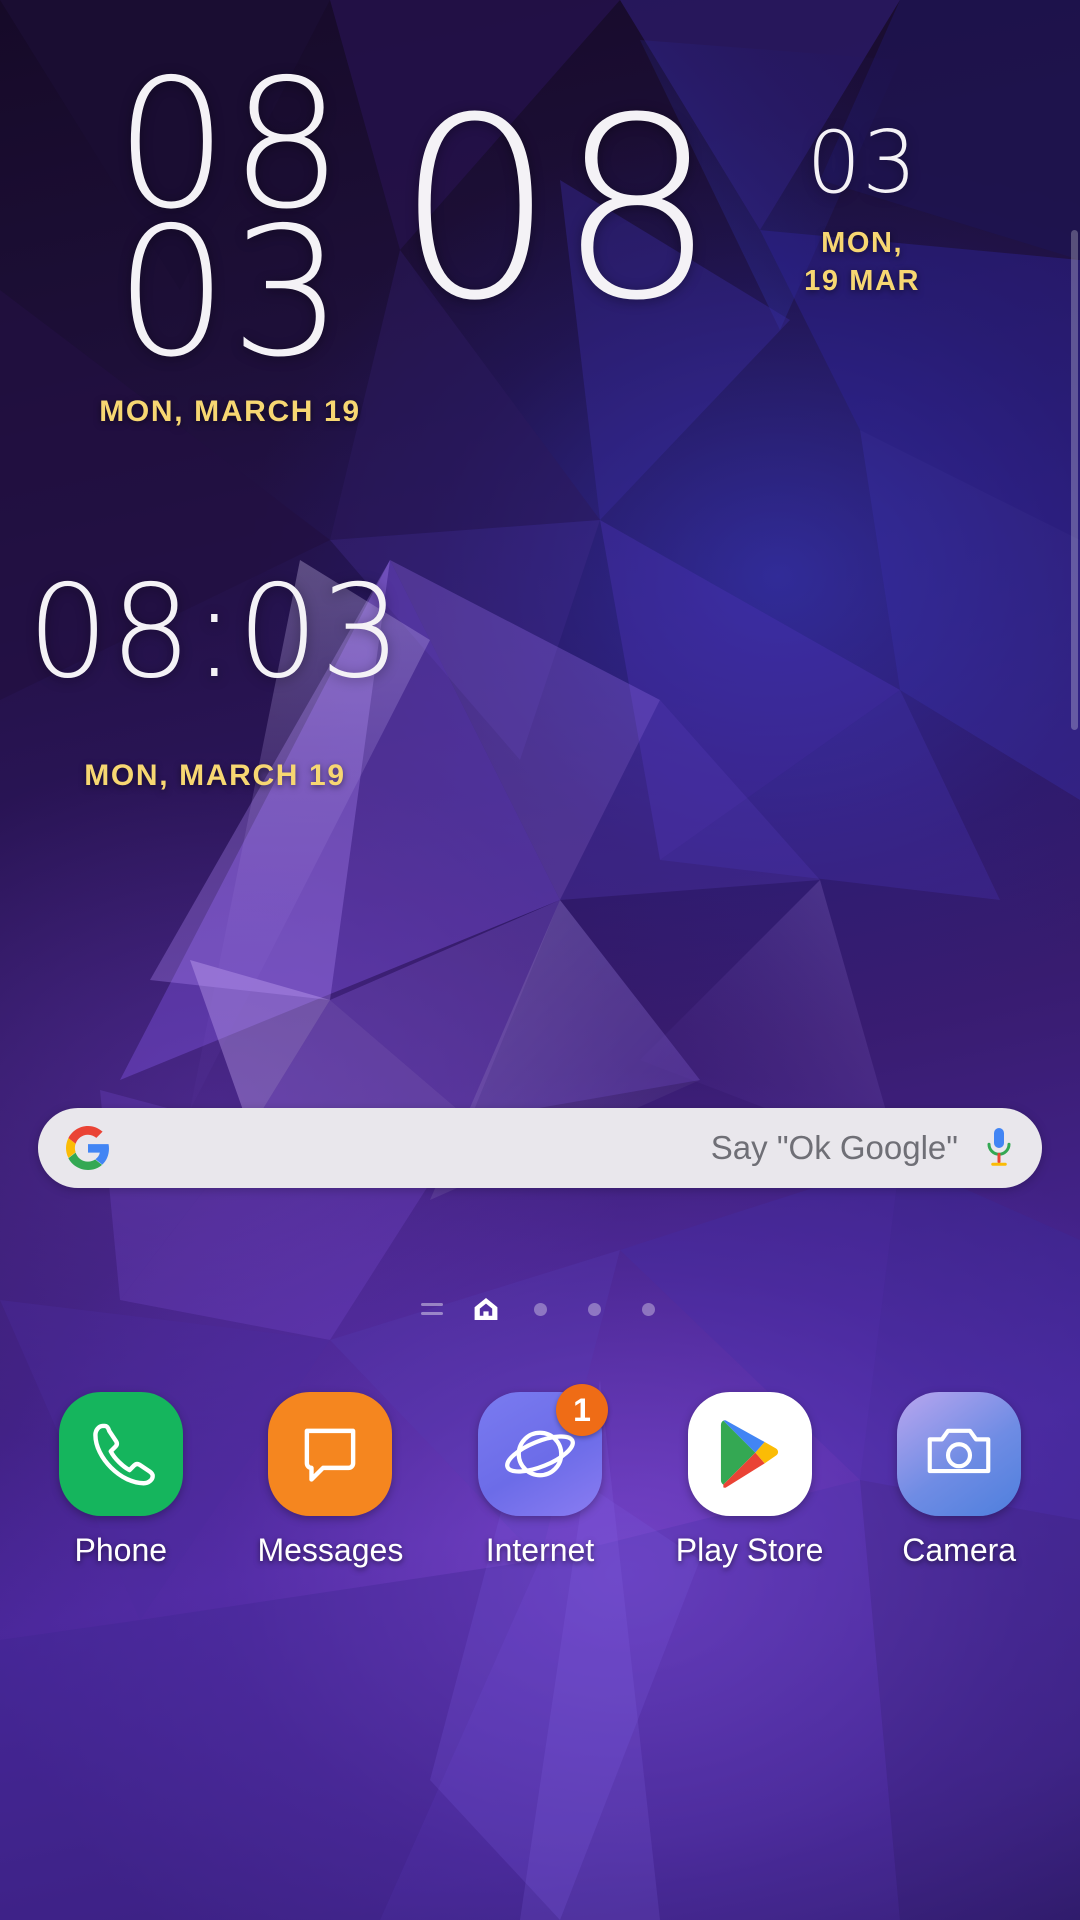 The image size is (1080, 1920). Describe the element at coordinates (736, 209) in the screenshot. I see `clock-widget-large: 08 03 MON, 19 MAR` at that location.